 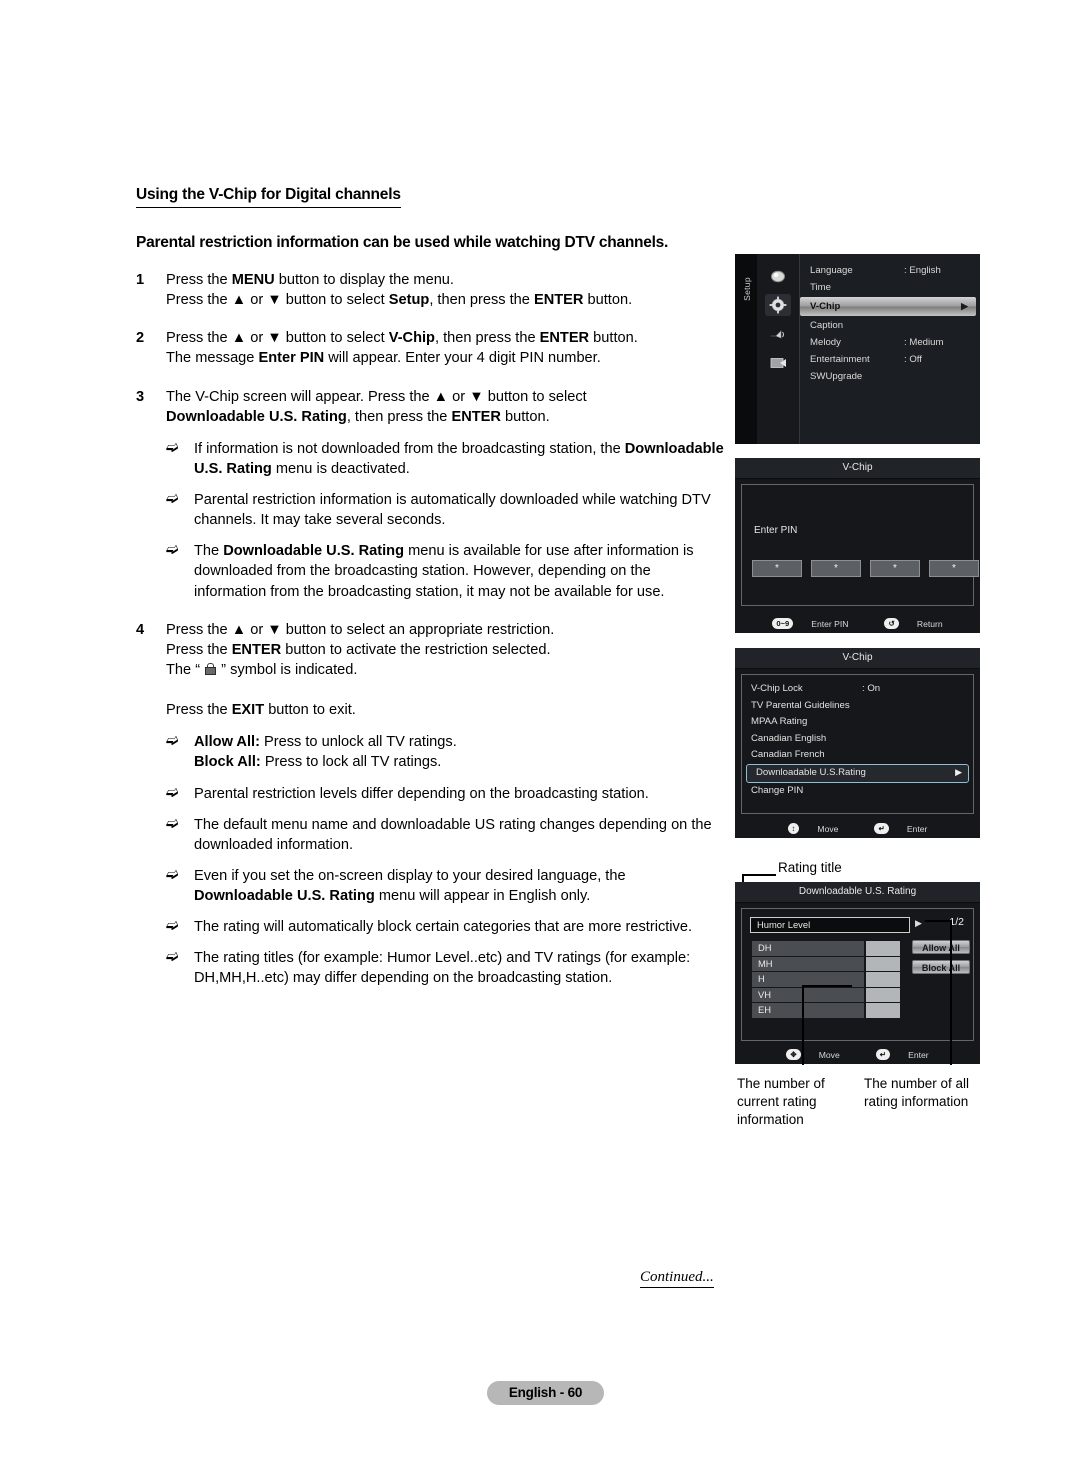 What do you see at coordinates (759, 875) in the screenshot?
I see `callout-rating-title-rule-h` at bounding box center [759, 875].